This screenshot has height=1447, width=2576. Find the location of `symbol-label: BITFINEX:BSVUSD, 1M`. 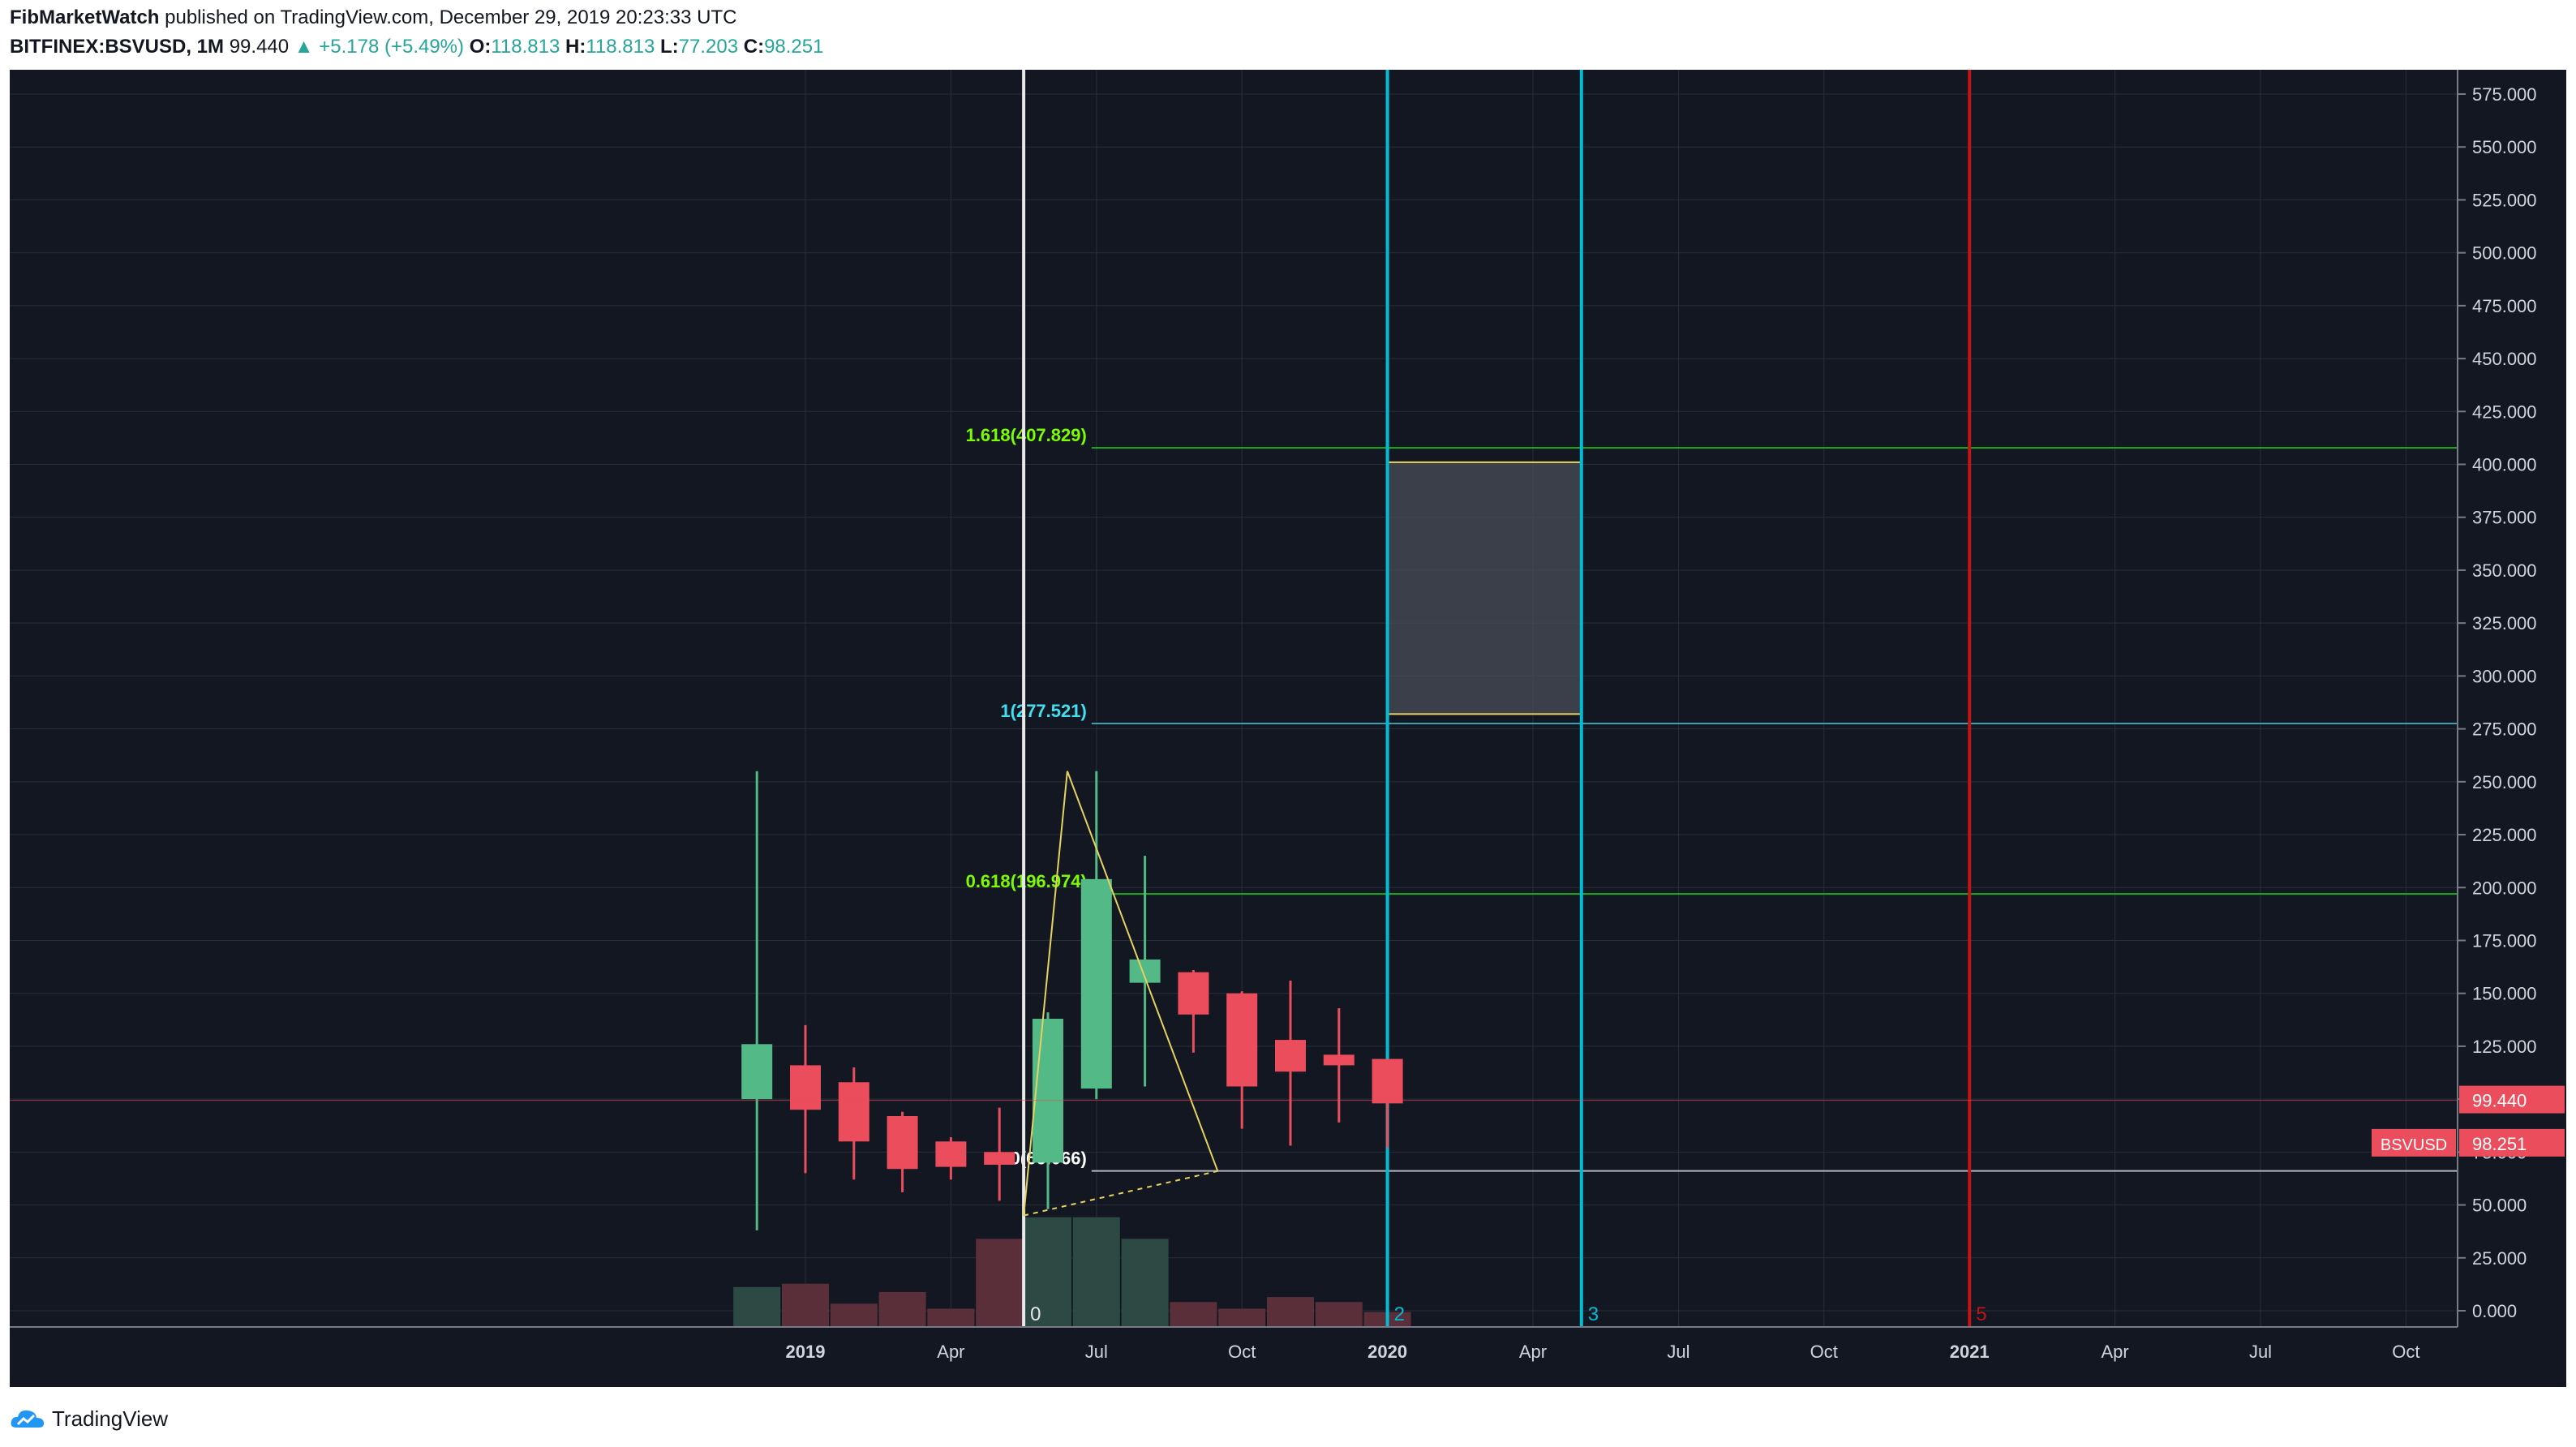

symbol-label: BITFINEX:BSVUSD, 1M is located at coordinates (117, 47).